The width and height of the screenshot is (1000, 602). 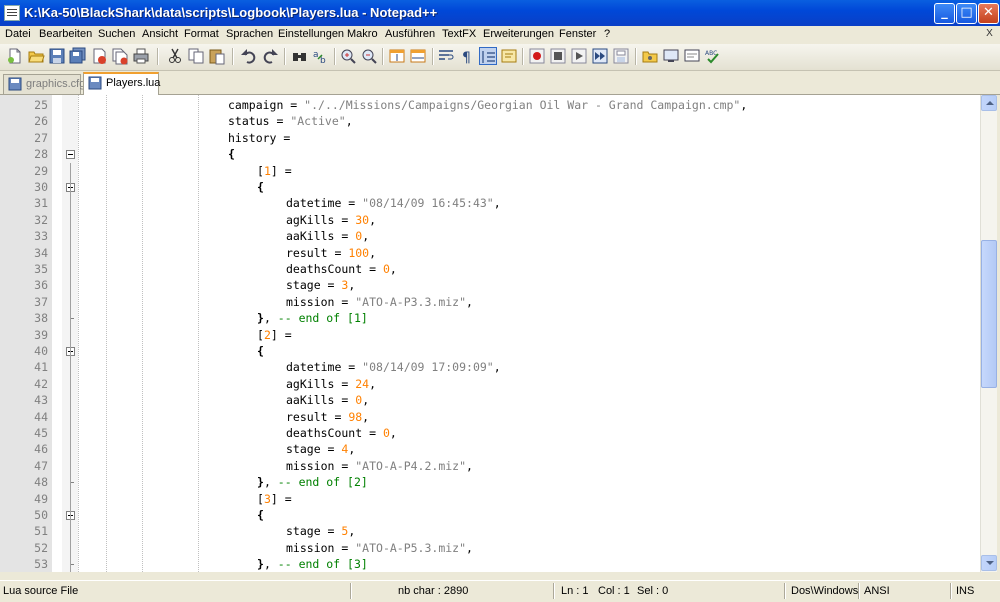 What do you see at coordinates (459, 34) in the screenshot?
I see `menu-textfx: TextFX` at bounding box center [459, 34].